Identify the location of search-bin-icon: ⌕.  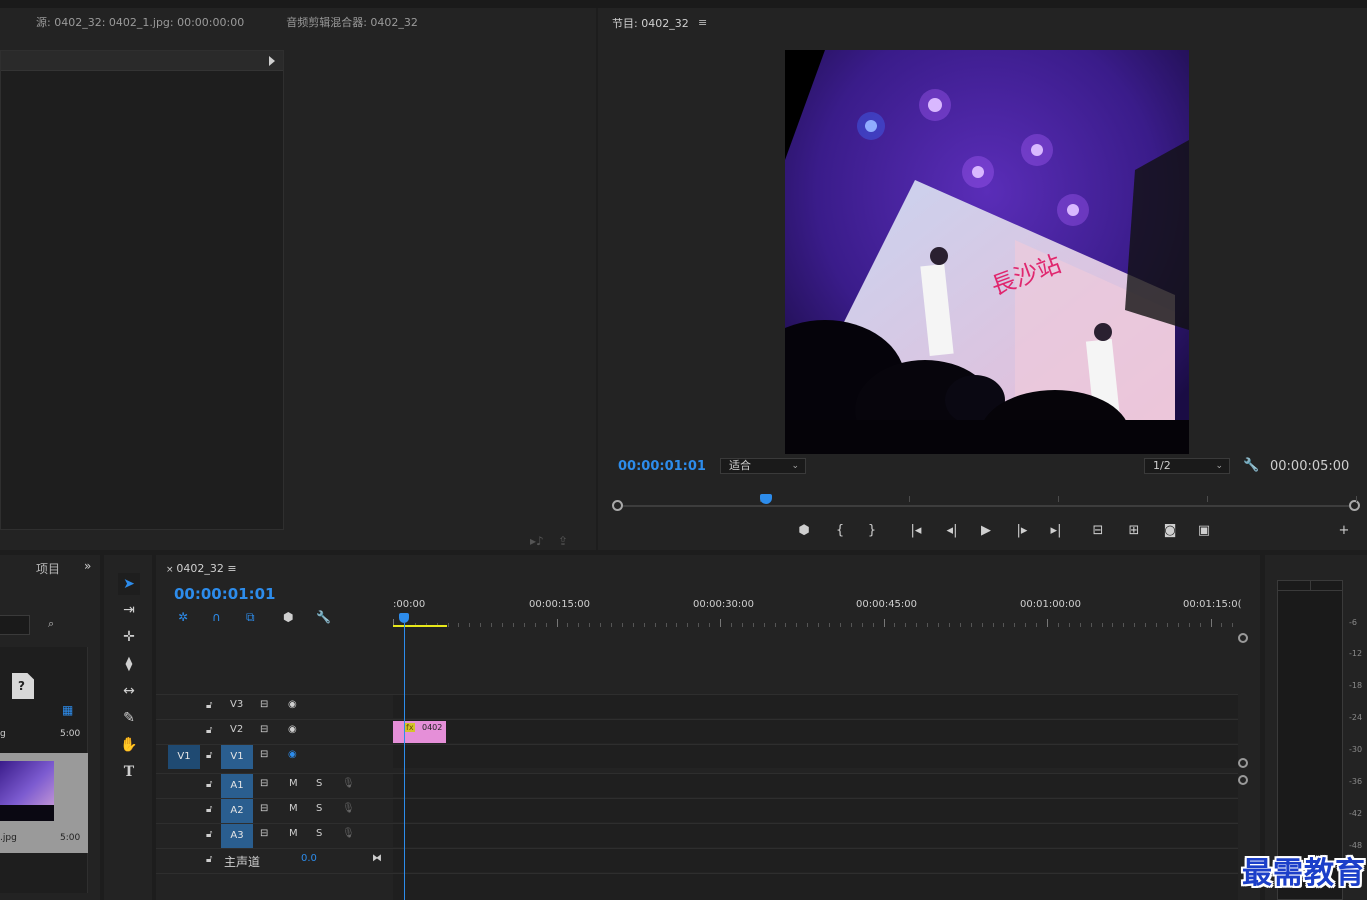
(51, 624).